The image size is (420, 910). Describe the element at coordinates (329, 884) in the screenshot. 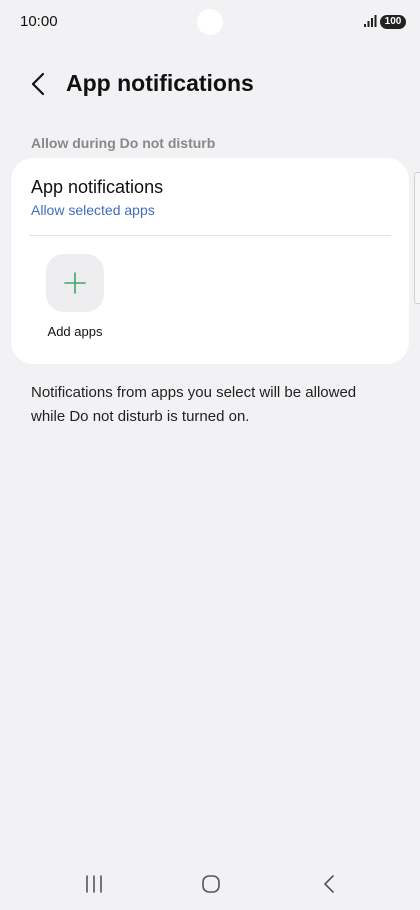

I see `back-icon` at that location.